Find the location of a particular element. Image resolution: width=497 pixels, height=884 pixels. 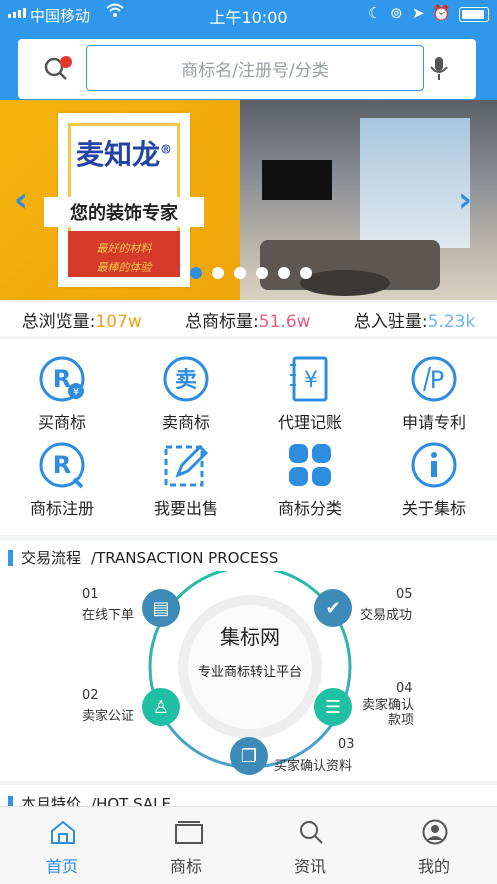

tab-bar: 首页 商标 资讯 我的 is located at coordinates (248, 845).